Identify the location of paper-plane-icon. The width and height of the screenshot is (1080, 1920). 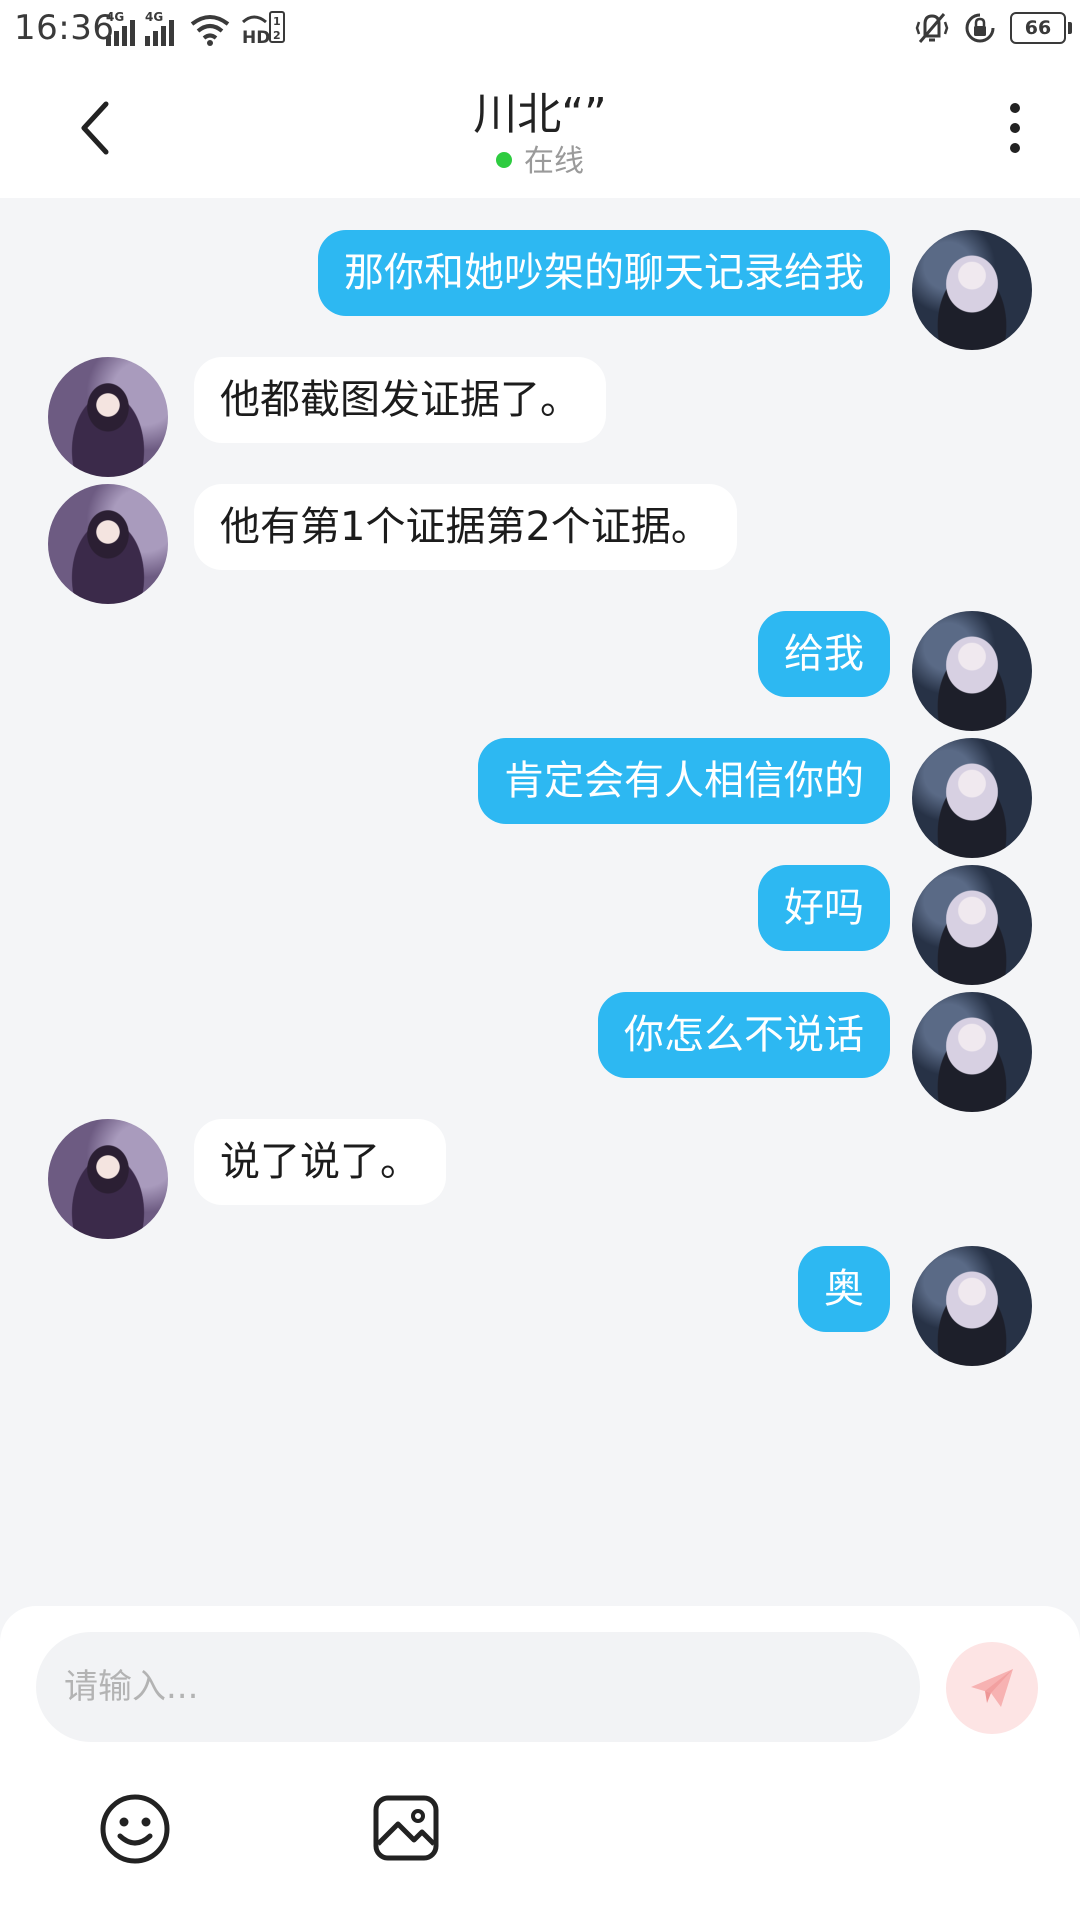
(992, 1688).